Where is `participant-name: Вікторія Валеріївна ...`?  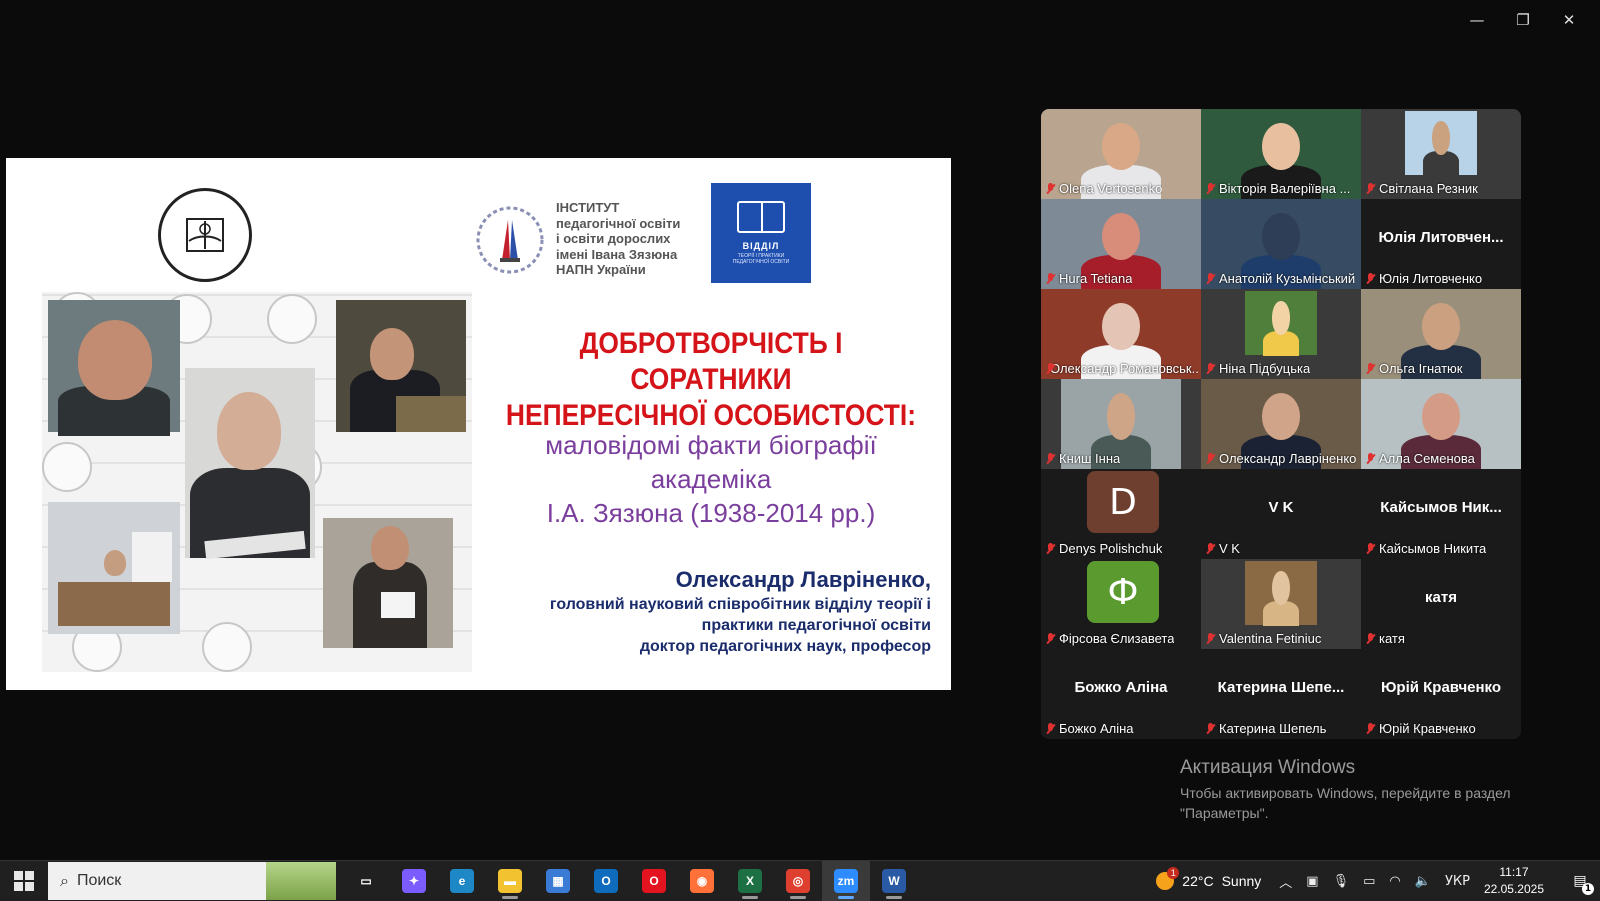
participant-name: Вікторія Валеріївна ... is located at coordinates (1285, 188).